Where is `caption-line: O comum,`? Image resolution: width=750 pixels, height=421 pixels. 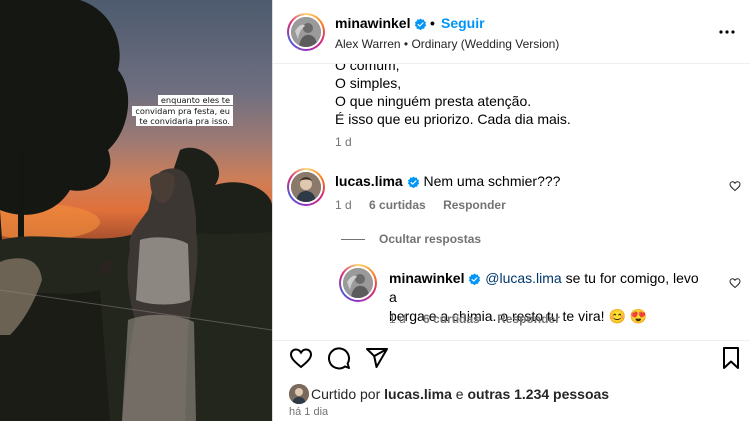 caption-line: O comum, is located at coordinates (367, 68).